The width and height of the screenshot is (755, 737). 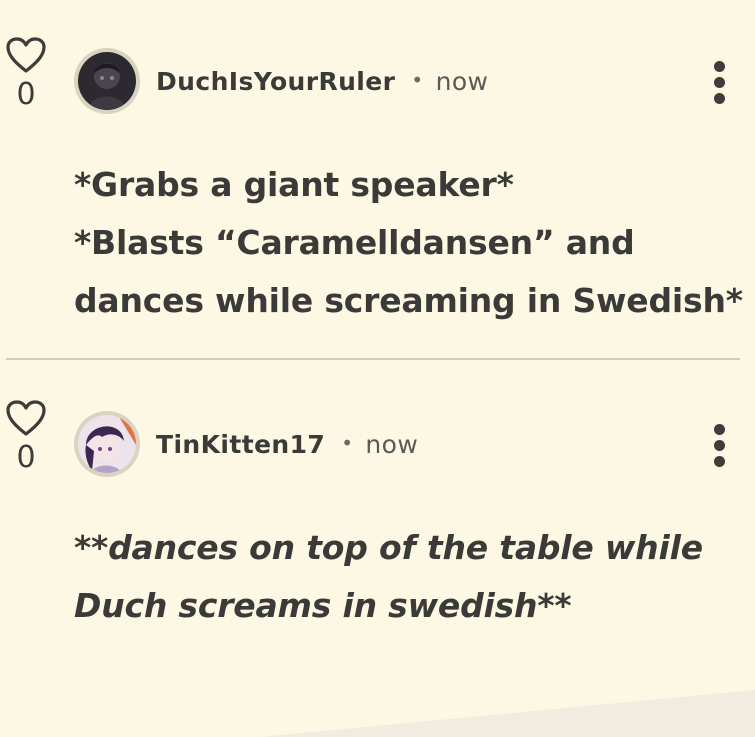 I want to click on like-control: 0, so click(x=26, y=436).